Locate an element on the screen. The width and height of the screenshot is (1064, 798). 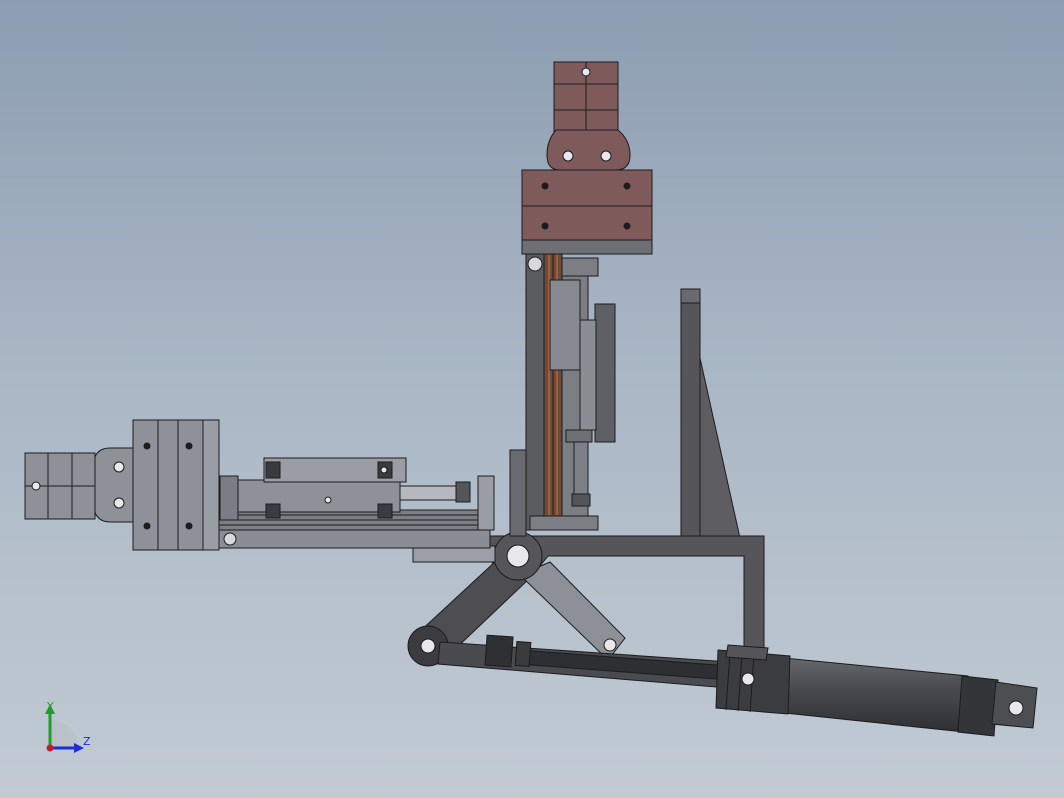
triad-plane is located at coordinates (64, 734).